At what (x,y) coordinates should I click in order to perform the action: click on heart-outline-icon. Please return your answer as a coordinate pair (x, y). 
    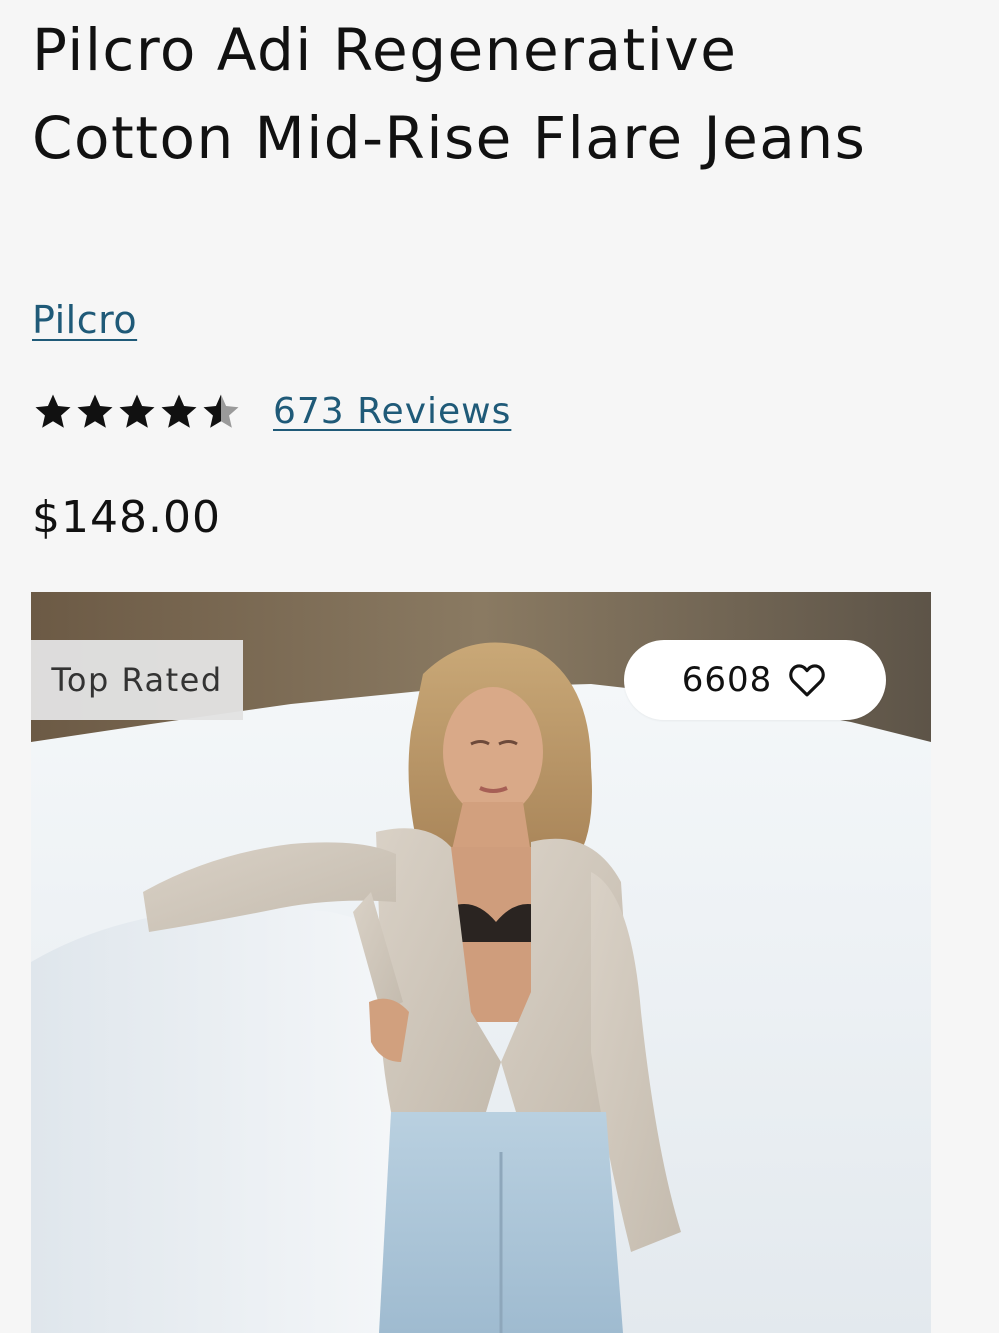
    Looking at the image, I should click on (807, 680).